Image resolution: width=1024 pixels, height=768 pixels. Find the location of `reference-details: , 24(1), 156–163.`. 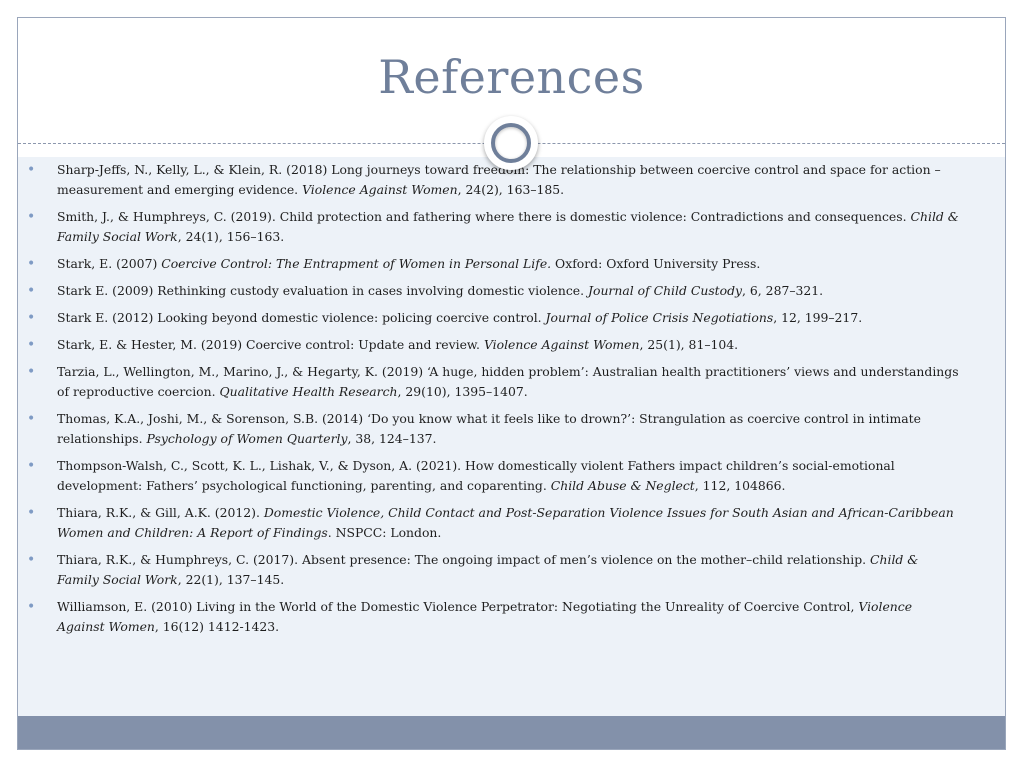

reference-details: , 24(1), 156–163. is located at coordinates (231, 236).